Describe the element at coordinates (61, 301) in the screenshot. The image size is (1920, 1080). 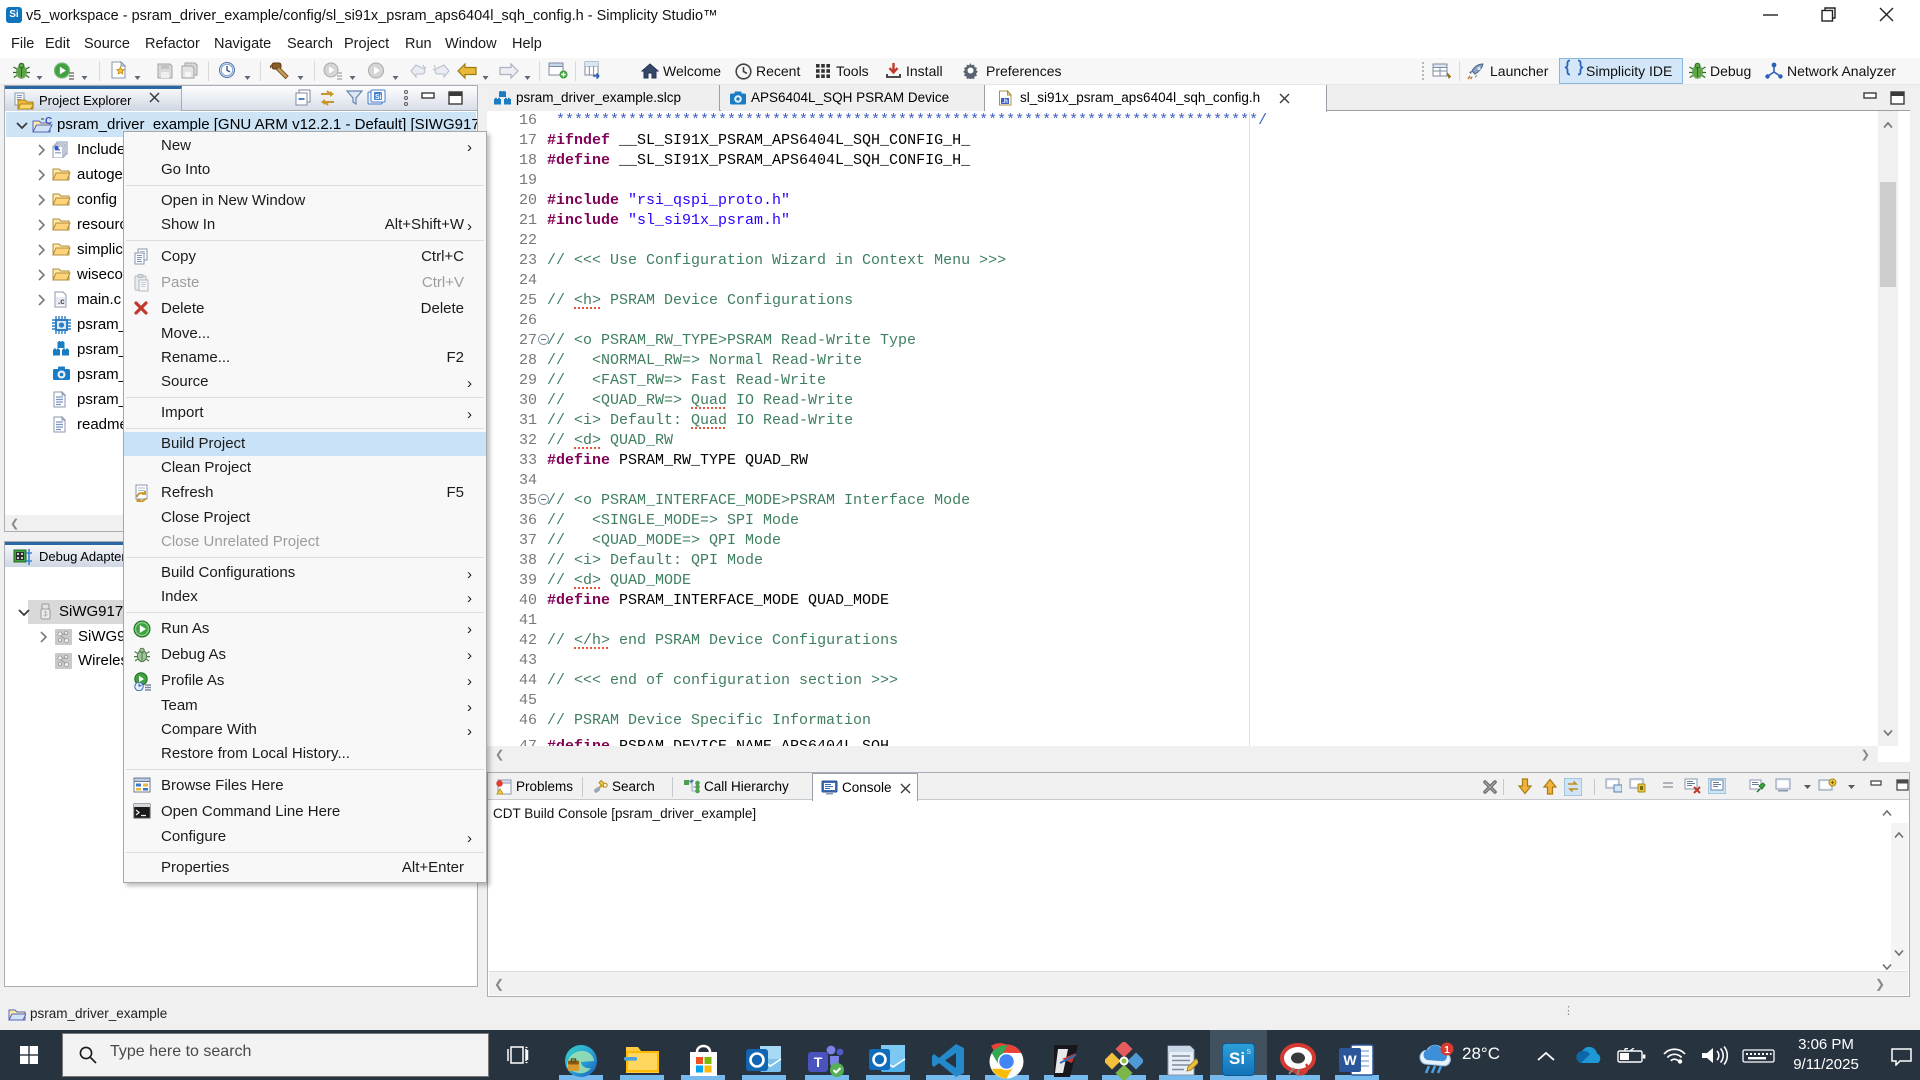
I see `svg-text: .c` at that location.